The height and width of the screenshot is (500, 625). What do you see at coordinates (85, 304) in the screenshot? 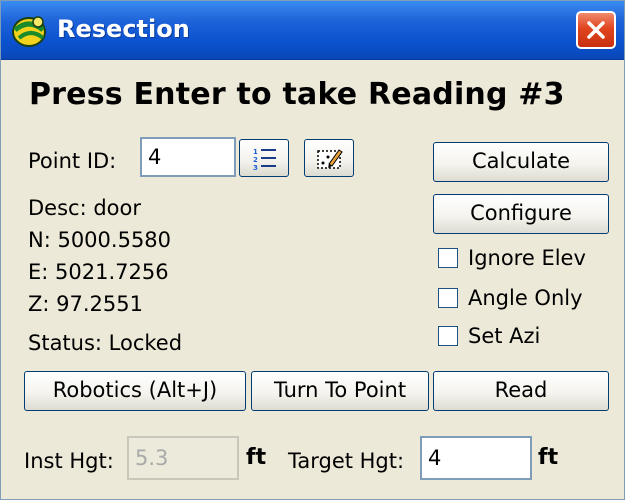
I see `elevation-text: Z: 97.2551` at bounding box center [85, 304].